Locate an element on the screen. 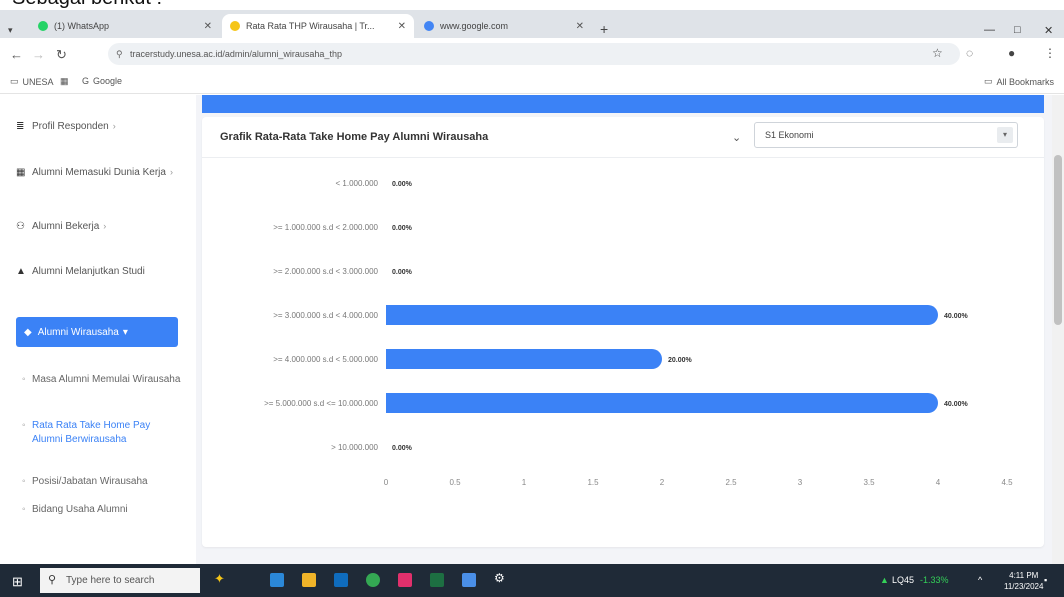  sidebar-subitem-masa-alumni: ◦ Masa Alumni Memulai Wirausaha is located at coordinates (102, 380).